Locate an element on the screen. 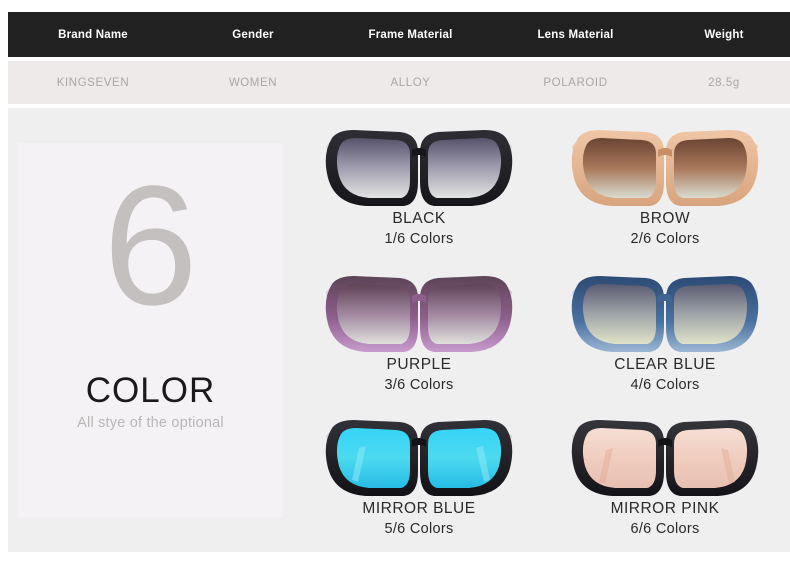  variant-count: 2/6 Colors is located at coordinates (665, 239).